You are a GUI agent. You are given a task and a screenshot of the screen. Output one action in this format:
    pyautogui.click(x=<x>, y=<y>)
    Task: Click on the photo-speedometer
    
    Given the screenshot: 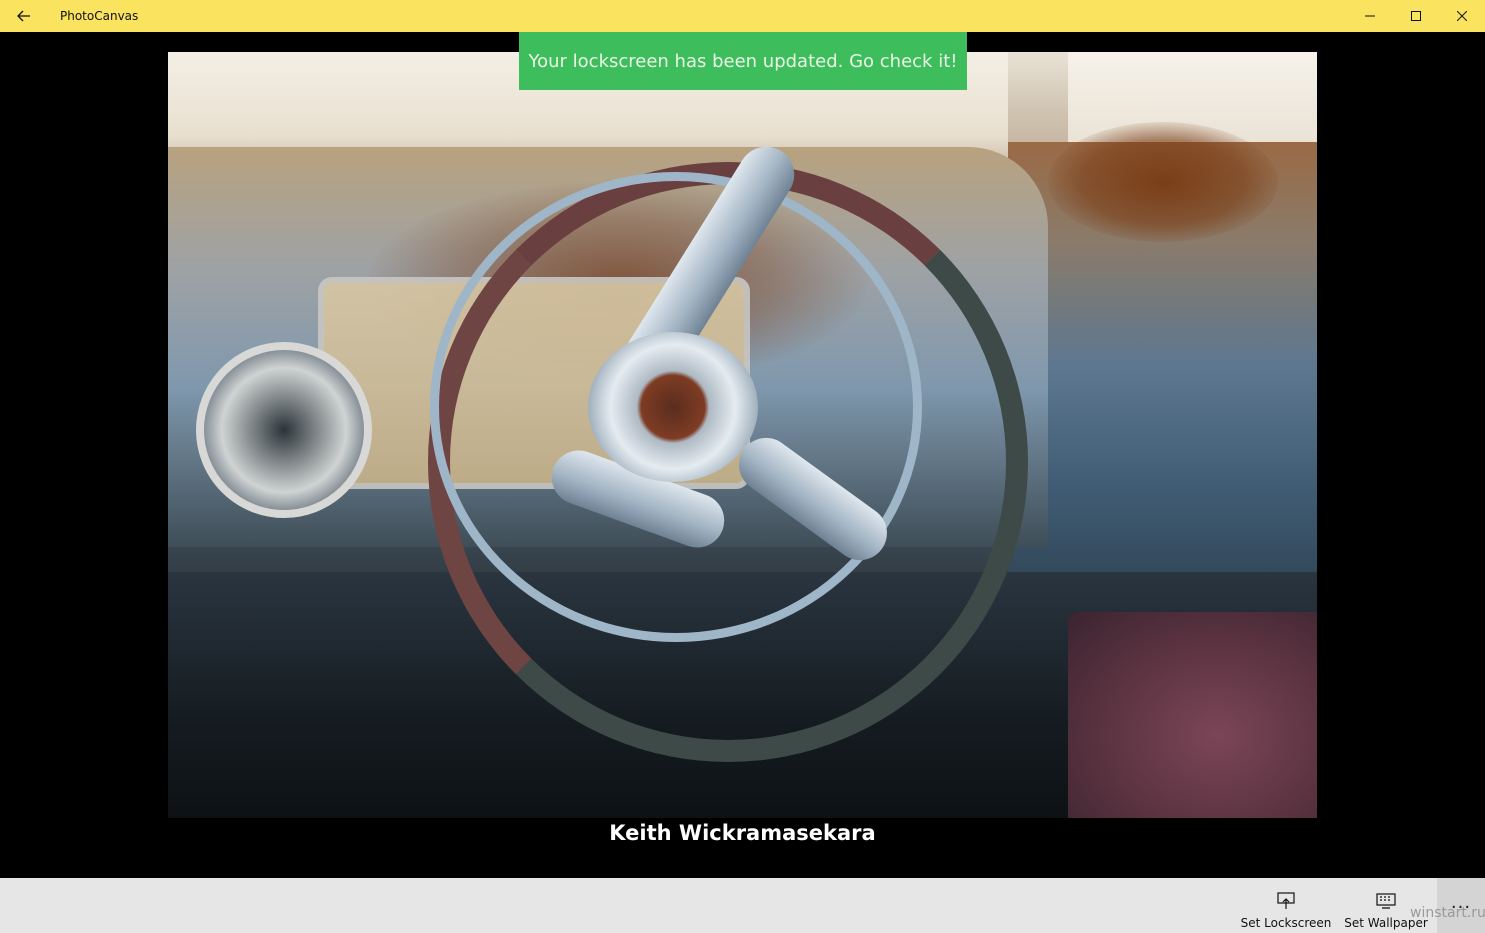 What is the action you would take?
    pyautogui.click(x=284, y=430)
    